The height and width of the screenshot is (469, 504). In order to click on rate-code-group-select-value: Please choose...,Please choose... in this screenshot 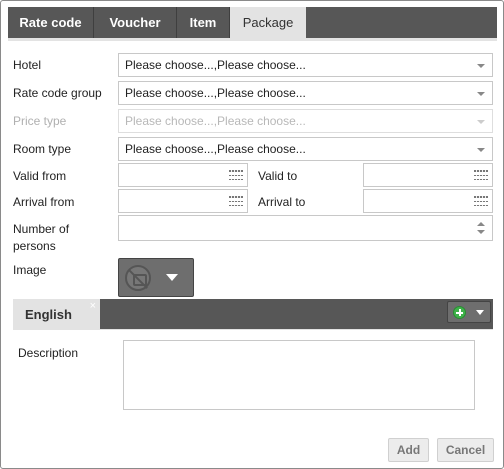, I will do `click(215, 93)`.